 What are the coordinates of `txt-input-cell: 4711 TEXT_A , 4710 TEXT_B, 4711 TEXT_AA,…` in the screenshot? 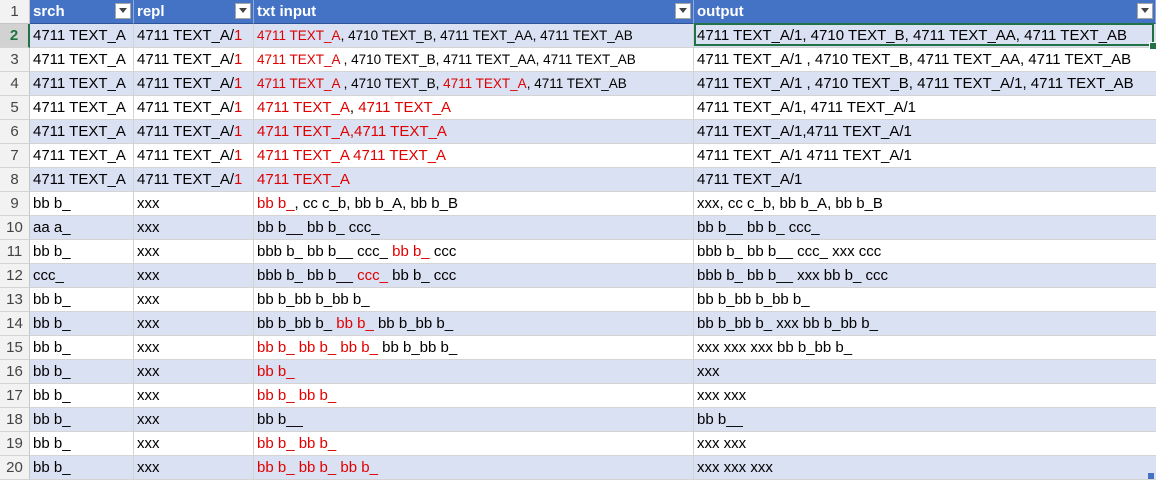 It's located at (474, 60).